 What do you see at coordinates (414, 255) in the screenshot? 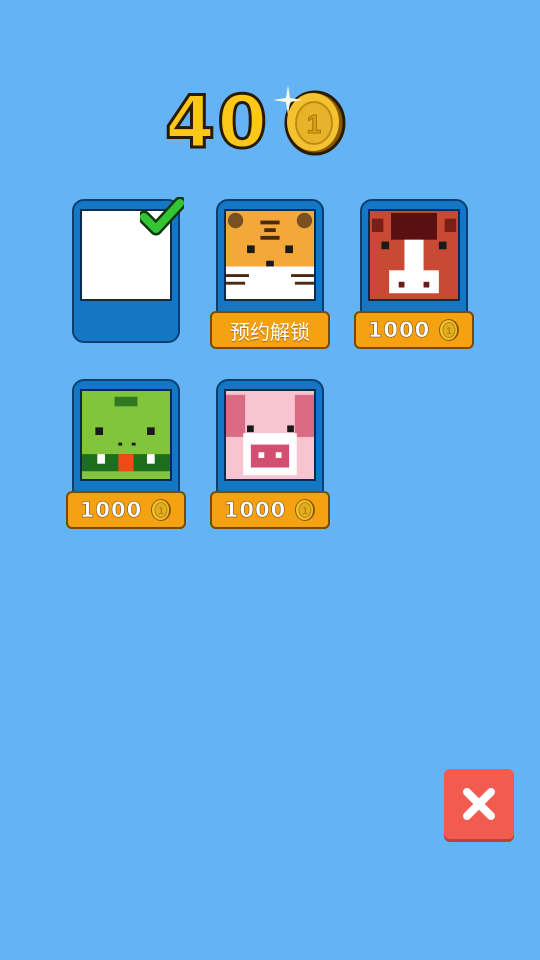
I see `skin-preview-bull` at bounding box center [414, 255].